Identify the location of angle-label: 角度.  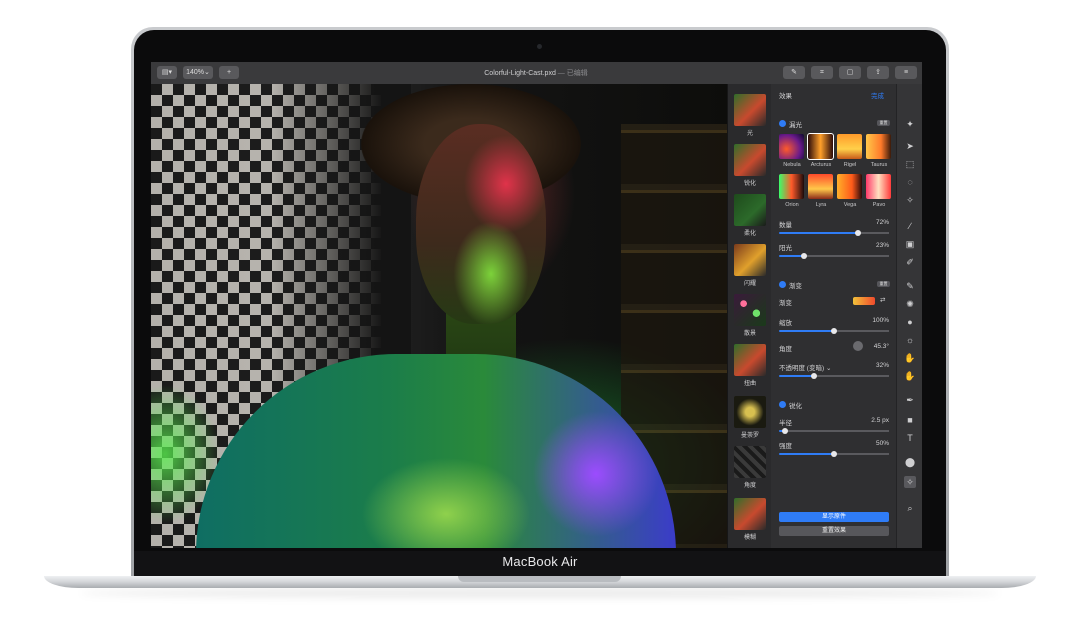
(785, 349).